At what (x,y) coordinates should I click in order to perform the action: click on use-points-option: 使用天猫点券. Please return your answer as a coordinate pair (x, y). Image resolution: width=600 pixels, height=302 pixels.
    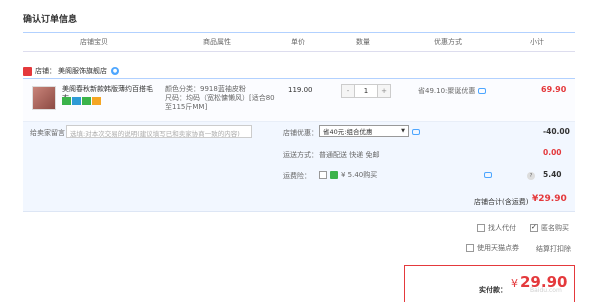
    Looking at the image, I should click on (492, 248).